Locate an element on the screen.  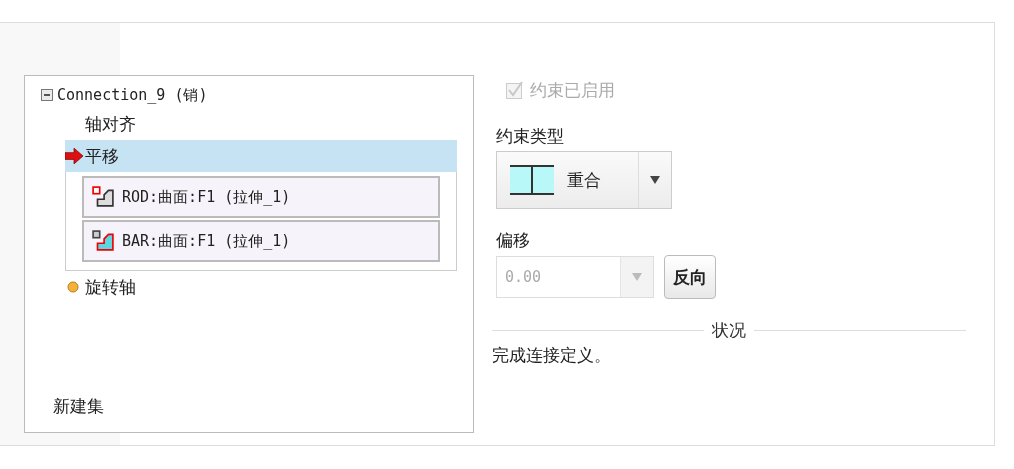
status-heading: 状况 is located at coordinates (729, 330).